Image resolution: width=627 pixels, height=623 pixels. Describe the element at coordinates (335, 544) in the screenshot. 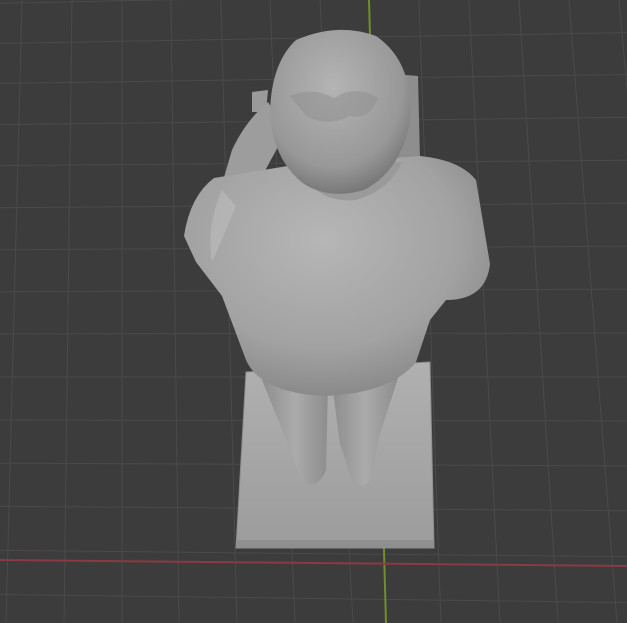

I see `statue-base-edge` at that location.